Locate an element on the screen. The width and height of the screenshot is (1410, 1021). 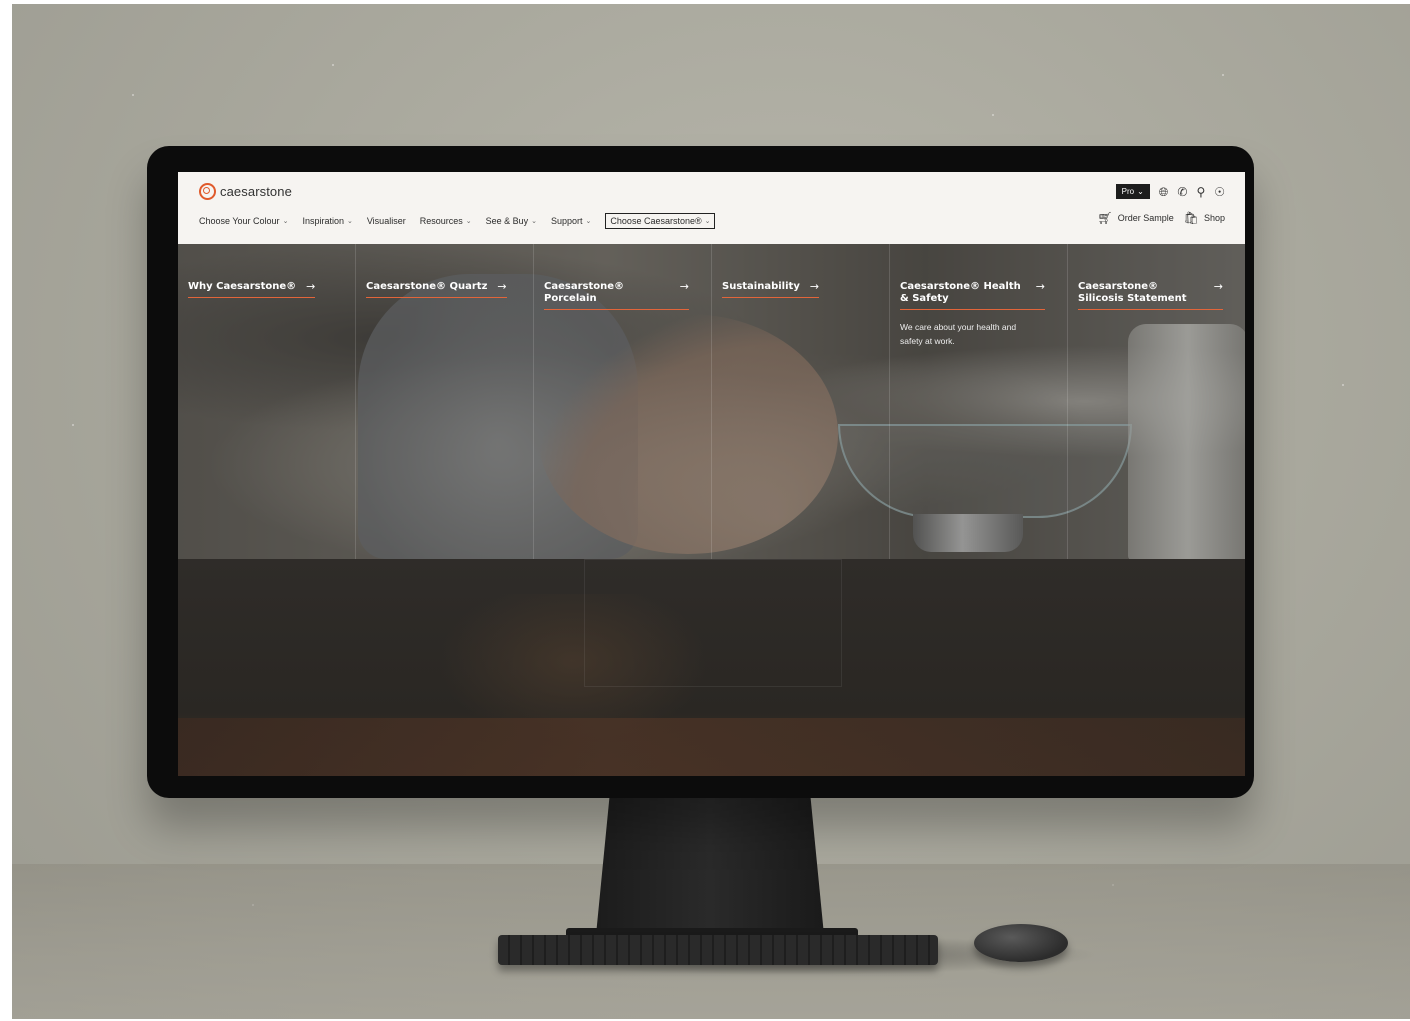
nav-support: Support ⌄ is located at coordinates (571, 221).